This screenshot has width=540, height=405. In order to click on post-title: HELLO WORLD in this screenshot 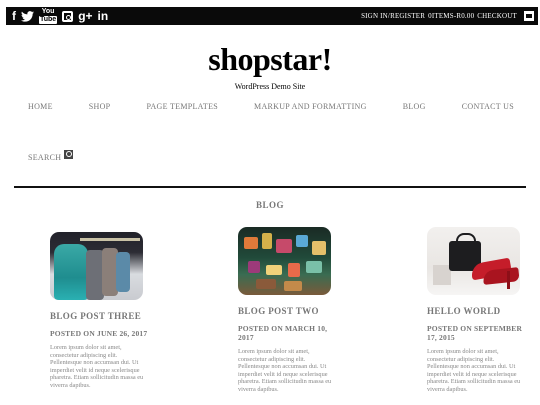, I will do `click(477, 311)`.